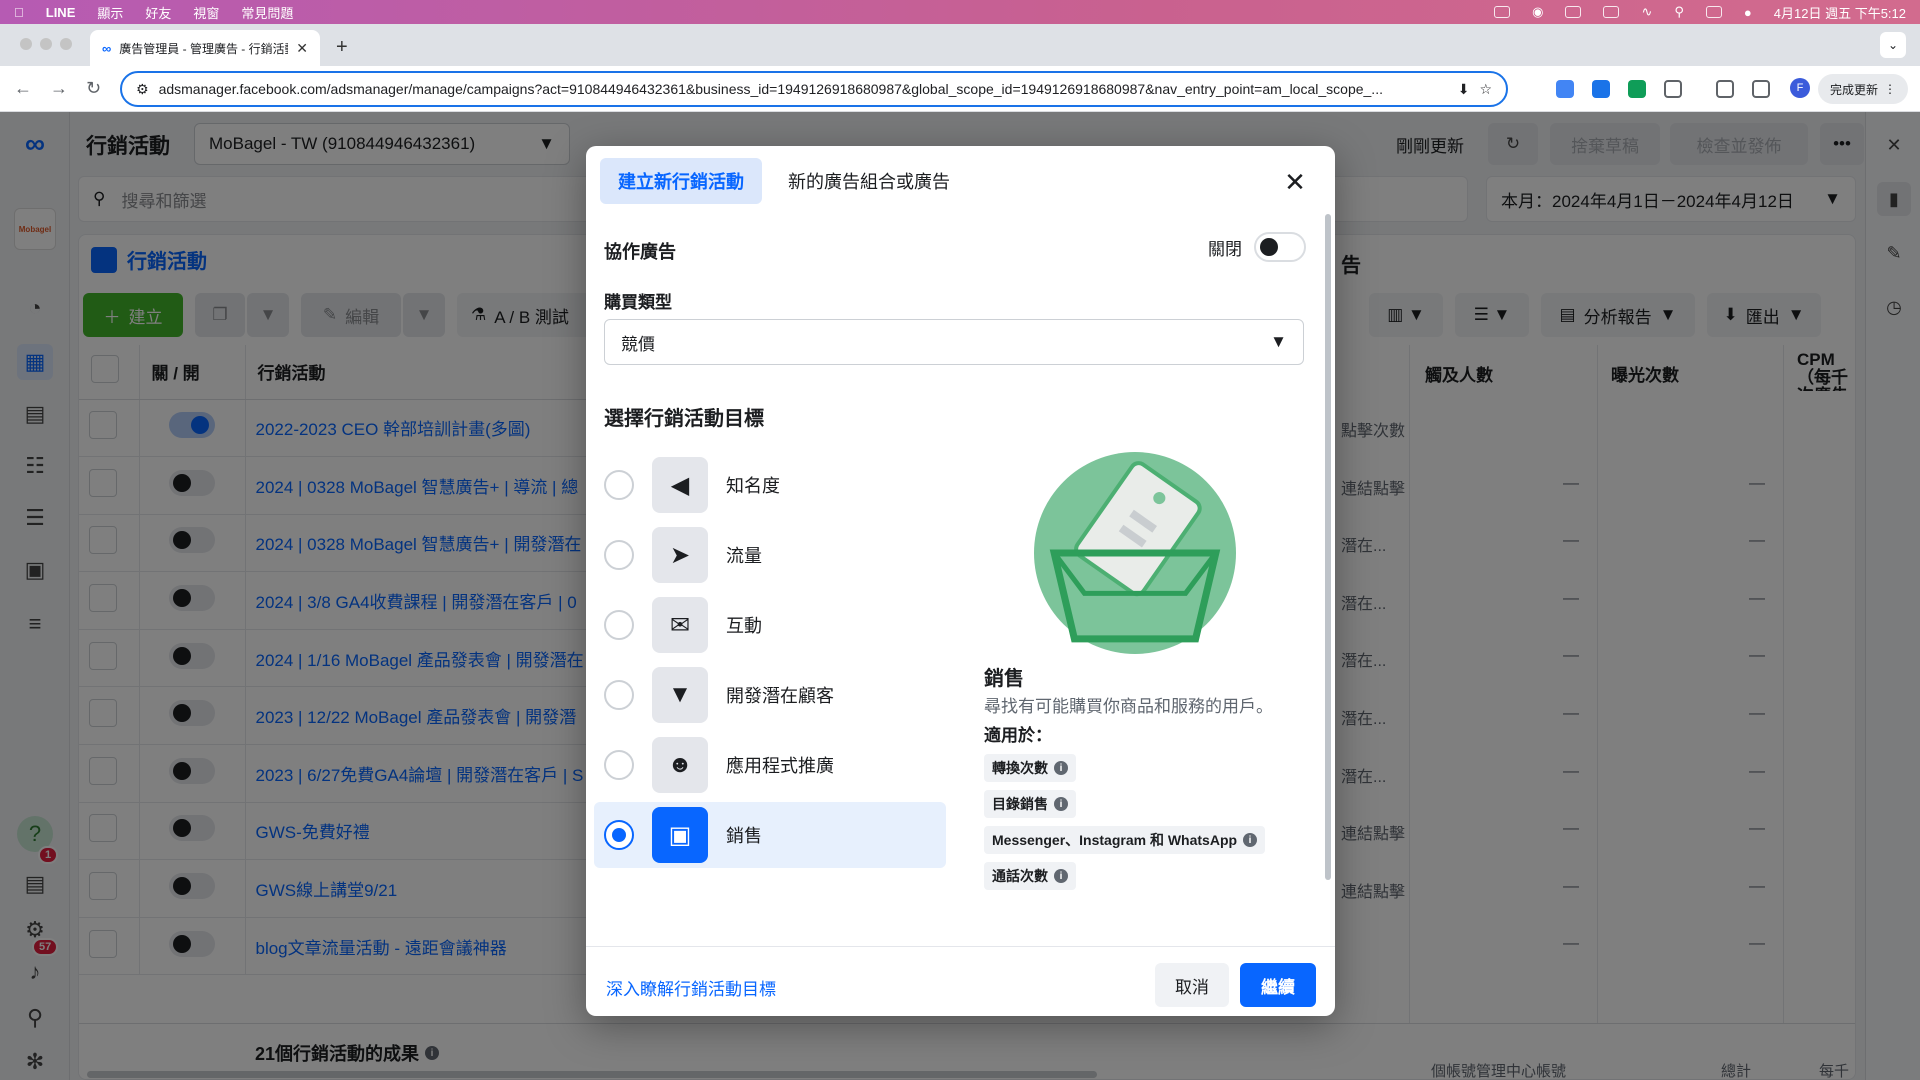  Describe the element at coordinates (680, 555) in the screenshot. I see `cursor-icon: ➤` at that location.